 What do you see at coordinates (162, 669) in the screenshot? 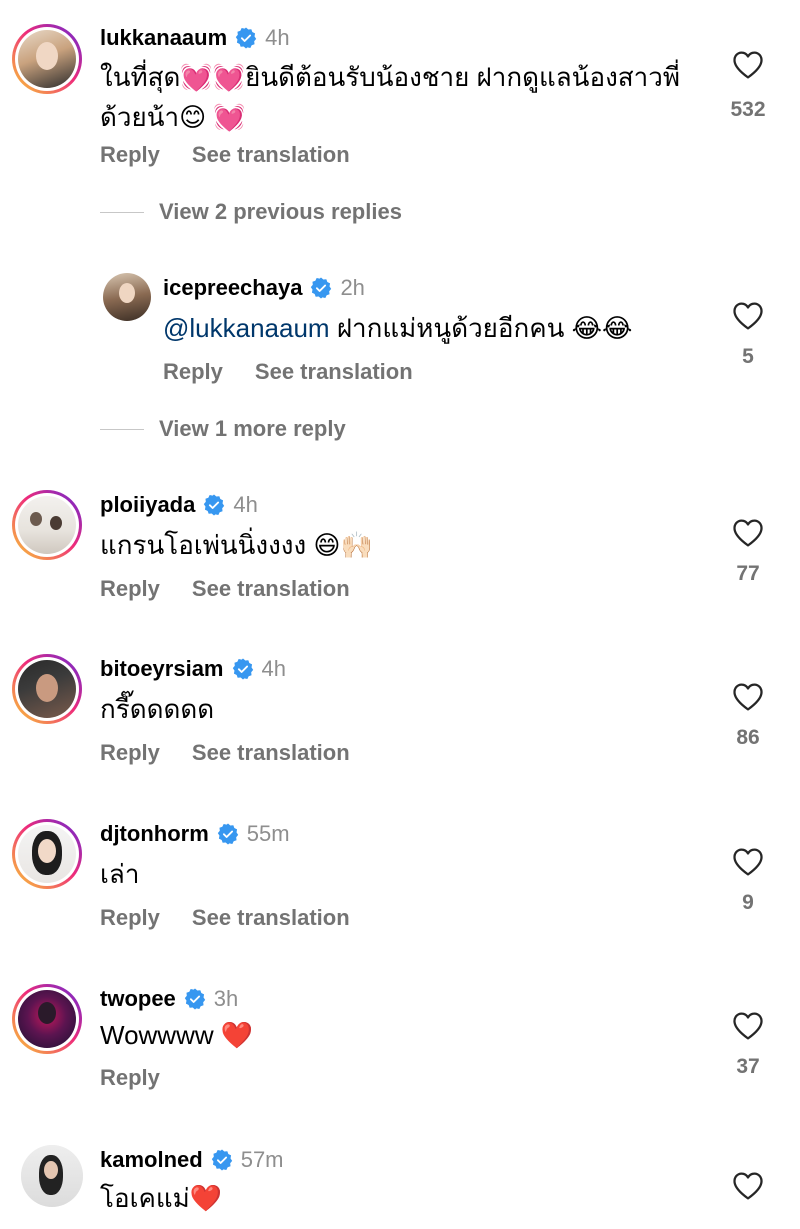
I see `username: bitoeyrsiam` at bounding box center [162, 669].